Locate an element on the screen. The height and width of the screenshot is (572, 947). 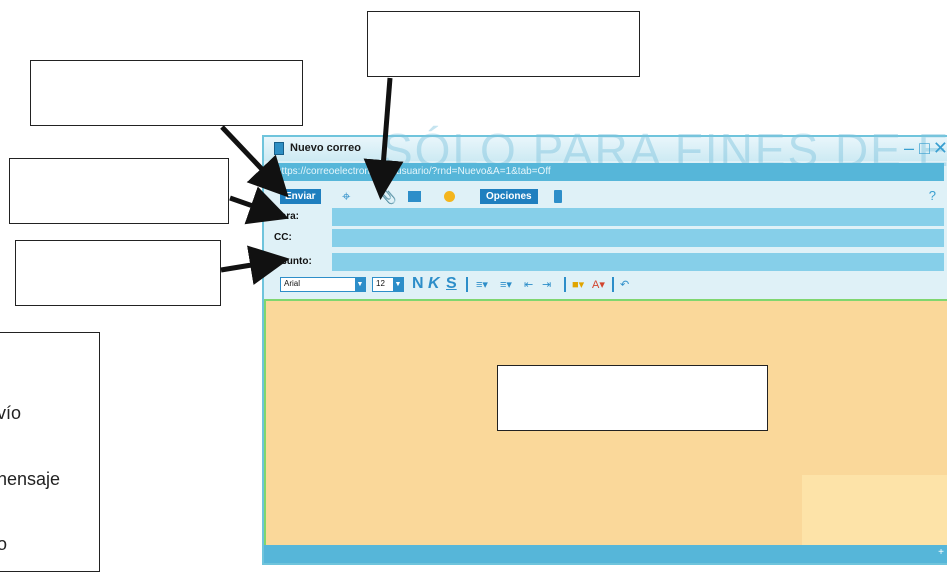
para-row: Para: is located at coordinates (609, 218).